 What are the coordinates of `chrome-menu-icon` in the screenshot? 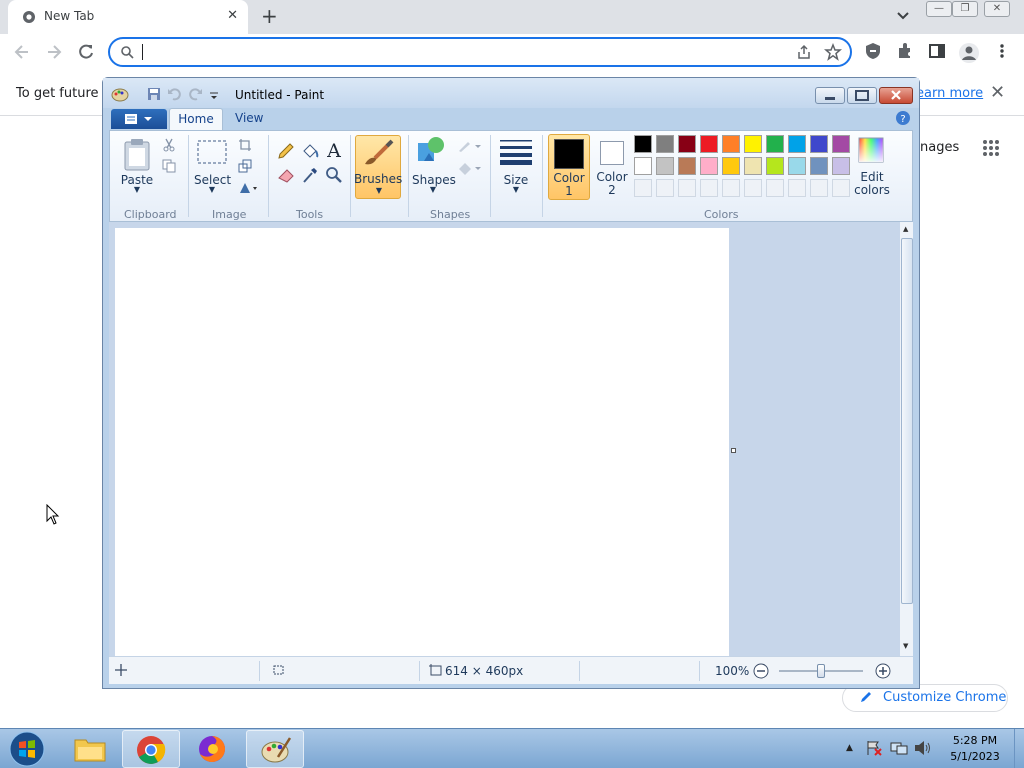 It's located at (1002, 52).